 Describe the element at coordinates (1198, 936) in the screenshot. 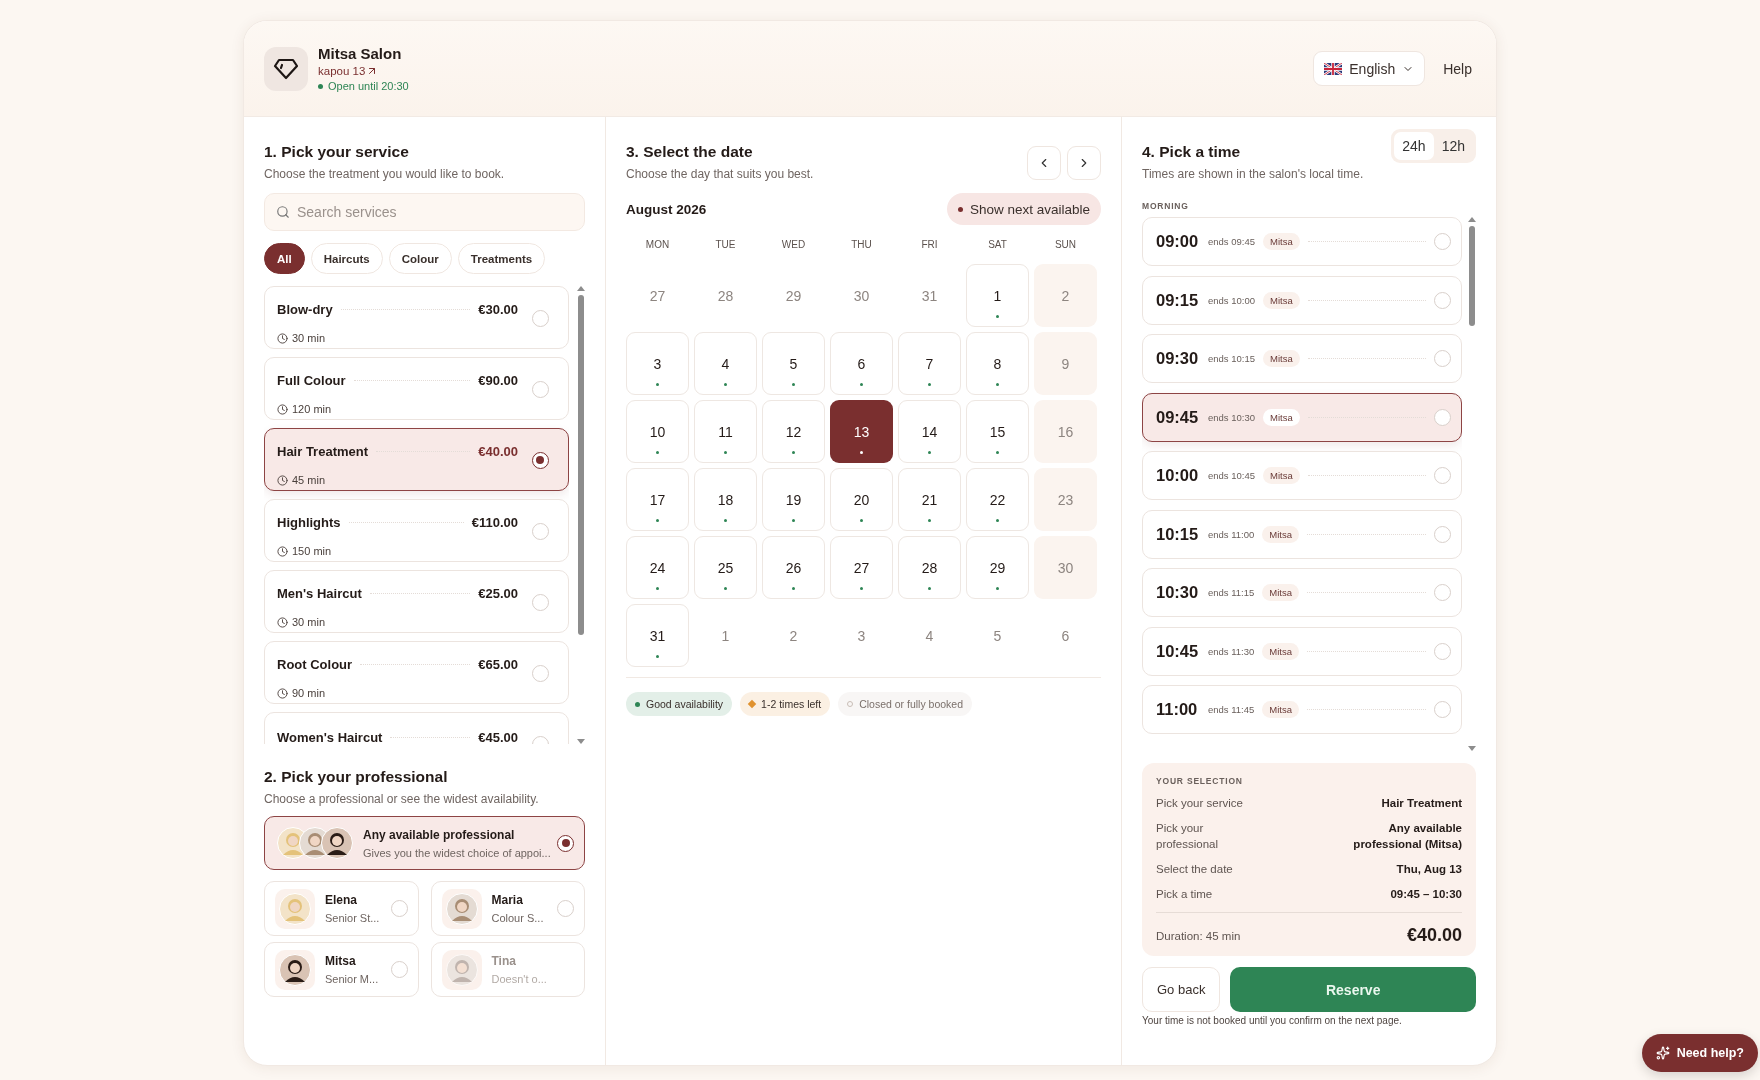

I see `duration-text: Duration: 45 min` at that location.